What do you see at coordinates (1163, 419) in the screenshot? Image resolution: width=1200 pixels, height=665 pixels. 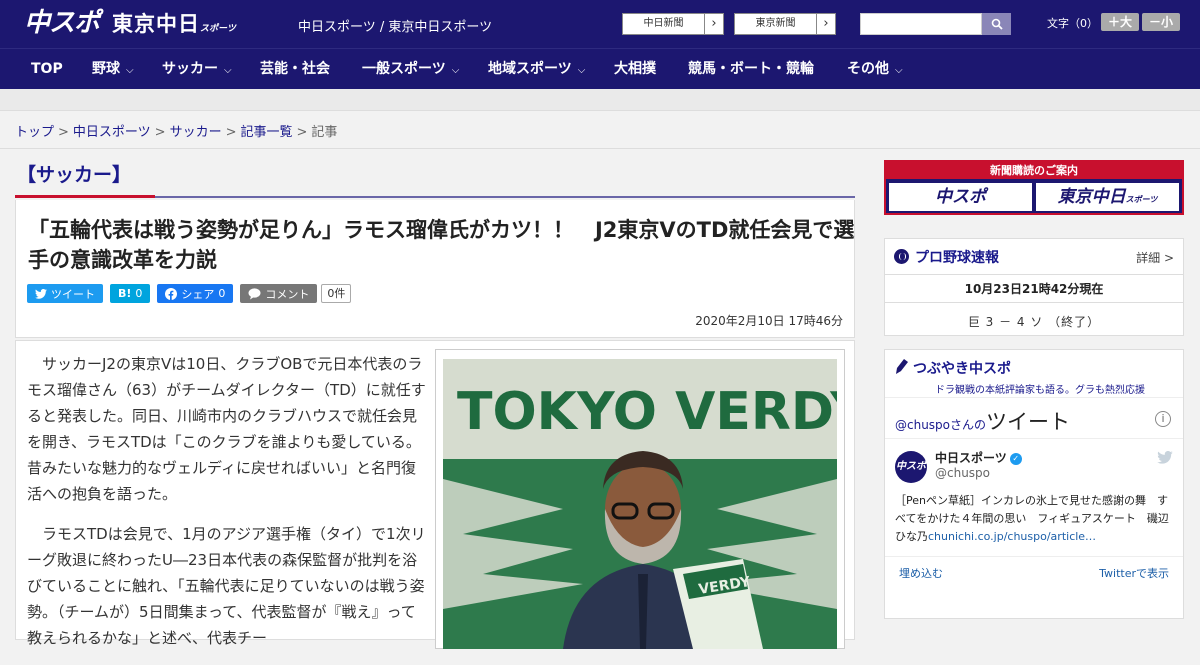 I see `info-icon: i` at bounding box center [1163, 419].